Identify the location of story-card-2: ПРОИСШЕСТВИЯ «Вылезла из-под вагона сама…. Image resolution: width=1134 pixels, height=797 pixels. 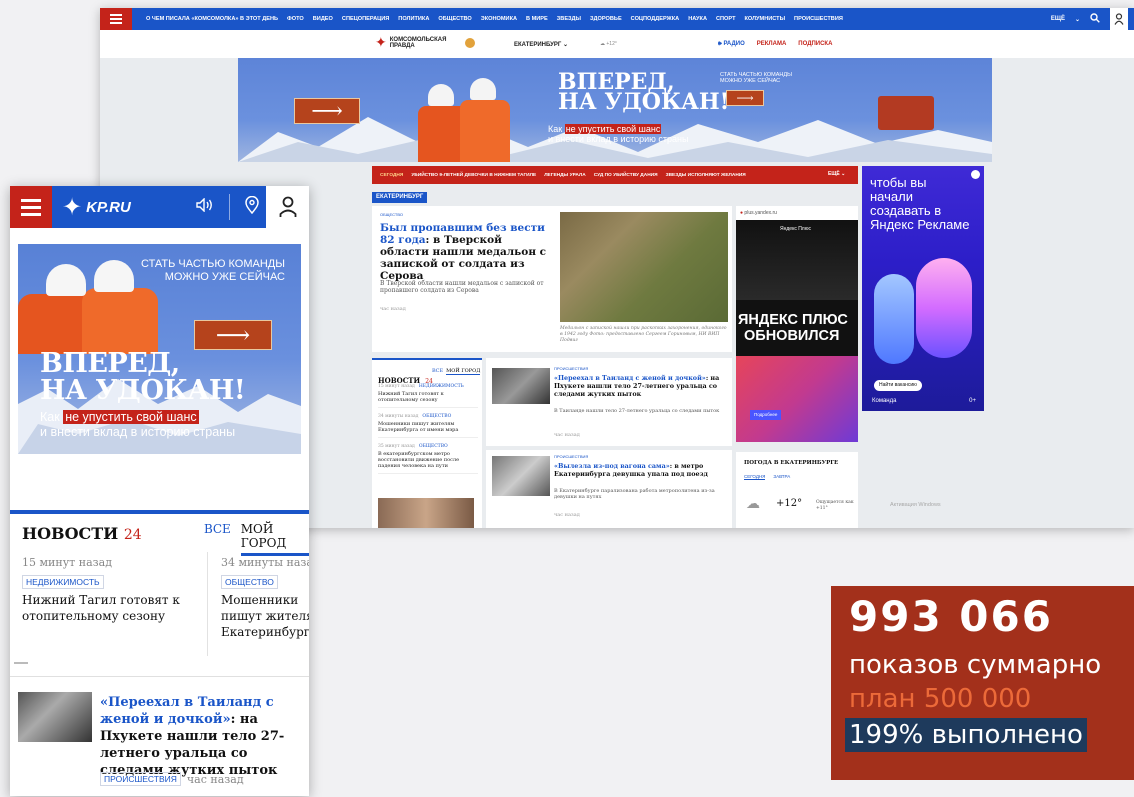
(609, 489).